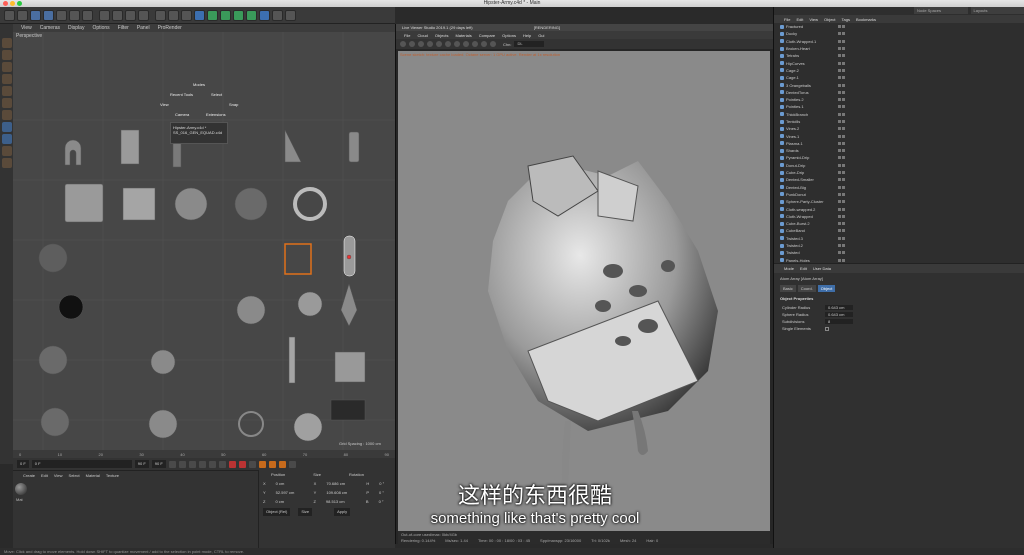 This screenshot has height=555, width=1024. Describe the element at coordinates (529, 44) in the screenshot. I see `channel-select: DL` at that location.